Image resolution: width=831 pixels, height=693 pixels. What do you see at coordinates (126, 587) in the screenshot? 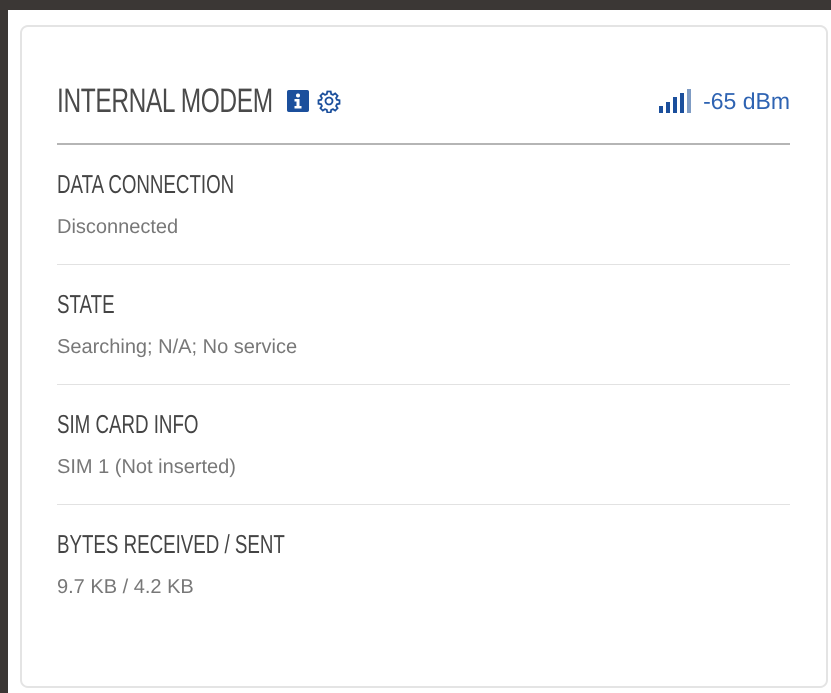
I see `field-value: 9.7 KB / 4.2 KB` at bounding box center [126, 587].